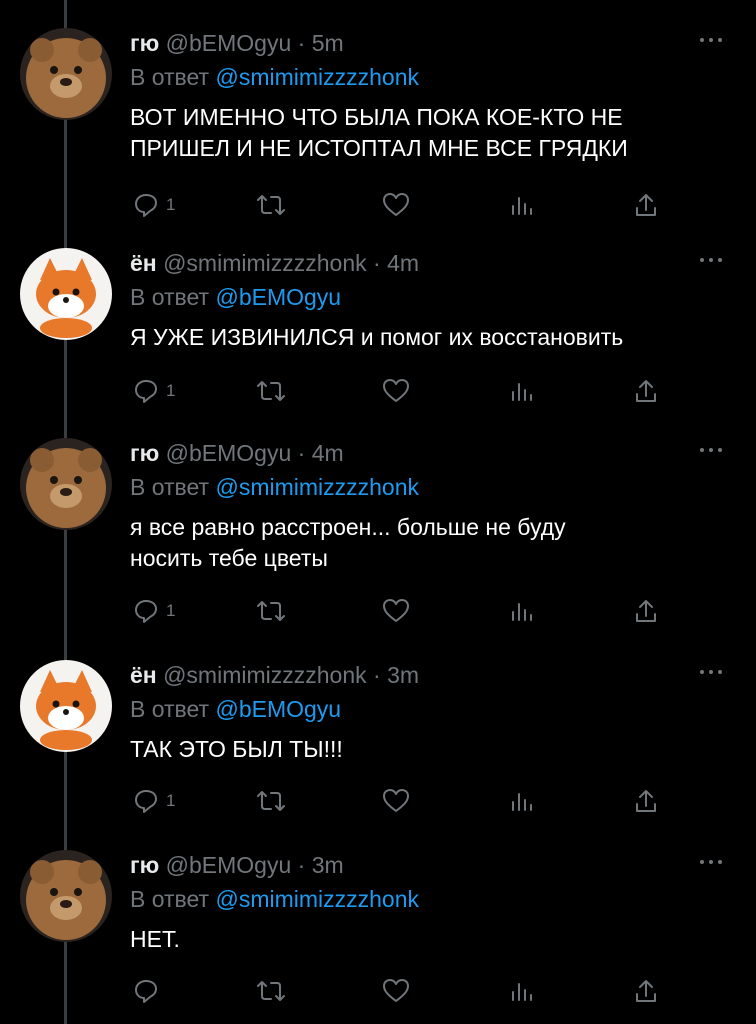 The width and height of the screenshot is (756, 1024). I want to click on tweet-header: гю @bEMOgyu · 4m, so click(237, 453).